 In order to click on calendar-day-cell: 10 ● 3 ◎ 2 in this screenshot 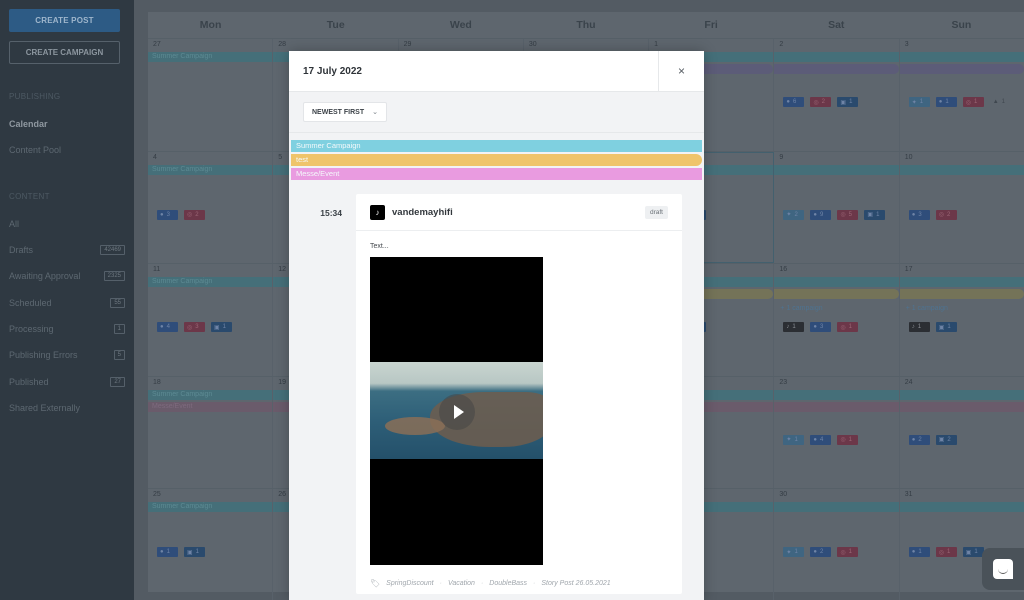, I will do `click(961, 208)`.